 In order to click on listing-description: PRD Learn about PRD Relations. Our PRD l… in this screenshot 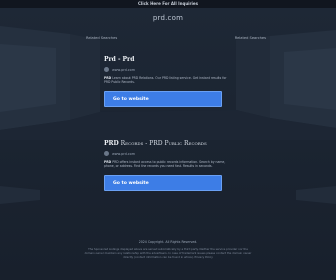, I will do `click(168, 80)`.